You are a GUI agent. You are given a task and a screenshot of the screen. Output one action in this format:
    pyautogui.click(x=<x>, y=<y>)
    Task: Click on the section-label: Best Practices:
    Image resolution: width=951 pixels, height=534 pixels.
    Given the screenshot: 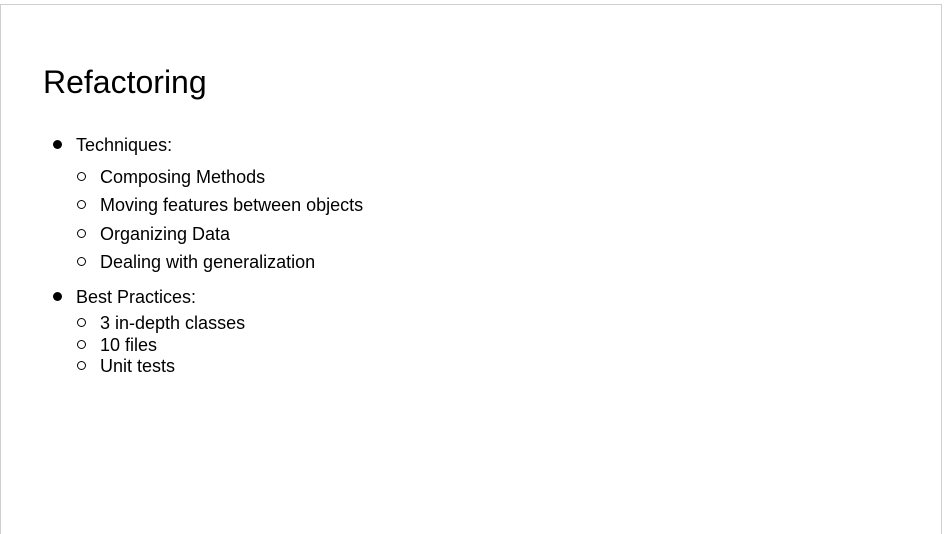 What is the action you would take?
    pyautogui.click(x=136, y=297)
    